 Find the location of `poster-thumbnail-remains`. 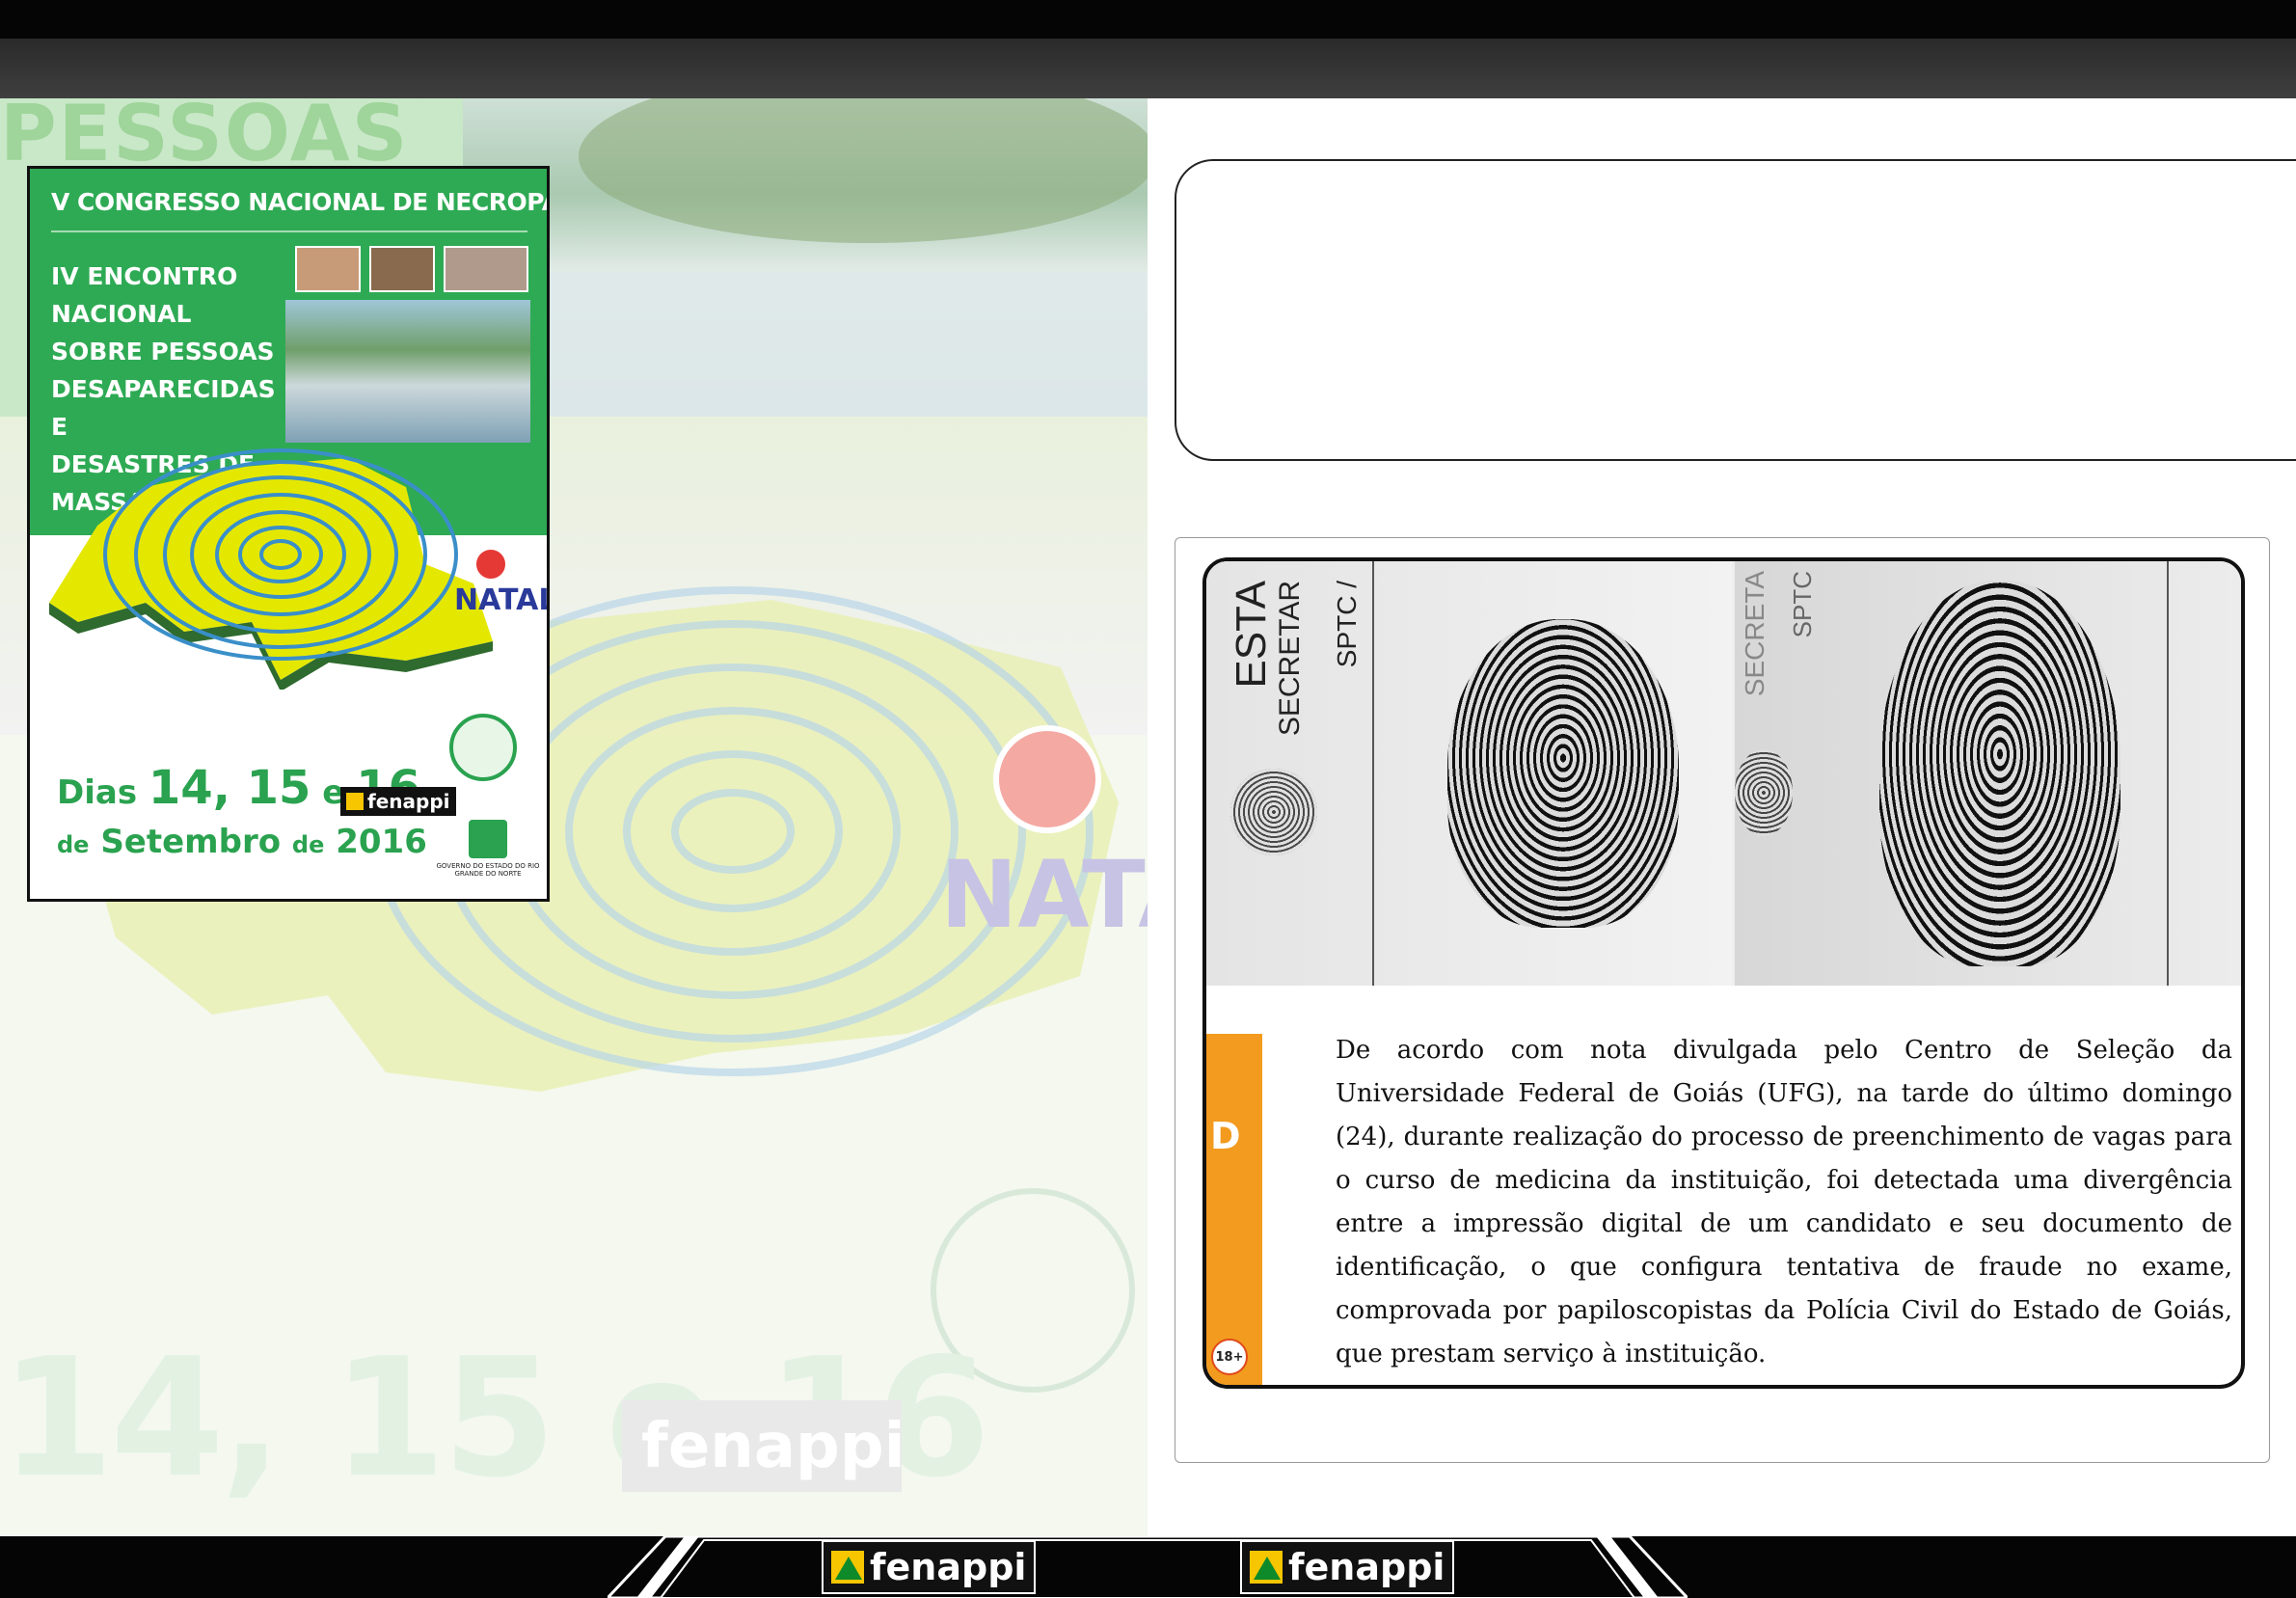

poster-thumbnail-remains is located at coordinates (486, 269).